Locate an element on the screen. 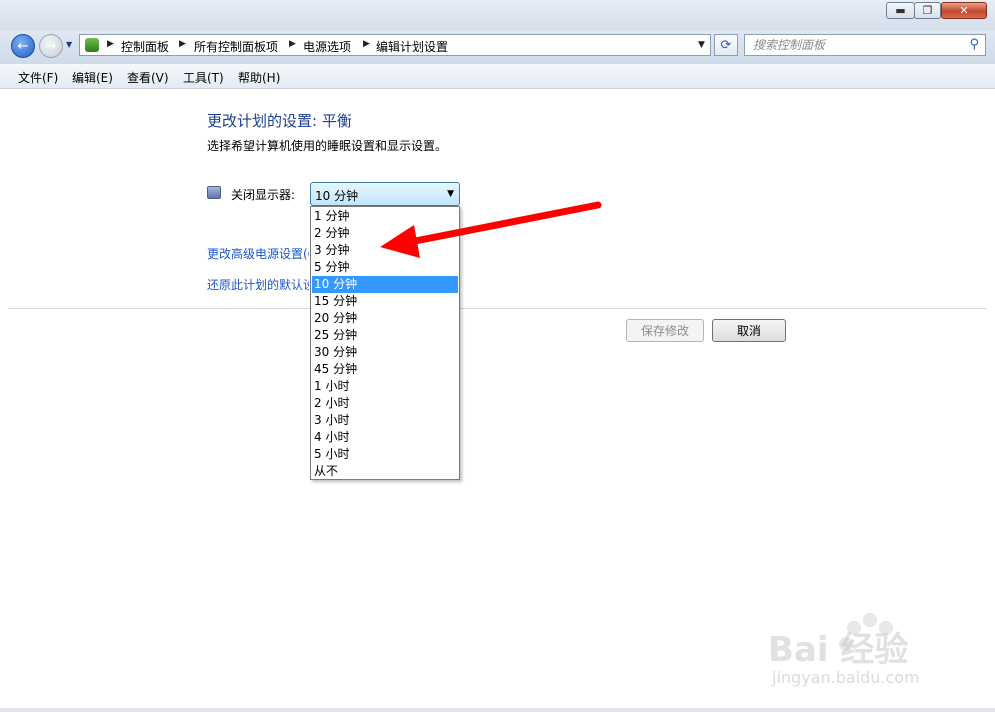 The width and height of the screenshot is (995, 712). breadcrumb-control-panel: 控制面板 is located at coordinates (145, 46).